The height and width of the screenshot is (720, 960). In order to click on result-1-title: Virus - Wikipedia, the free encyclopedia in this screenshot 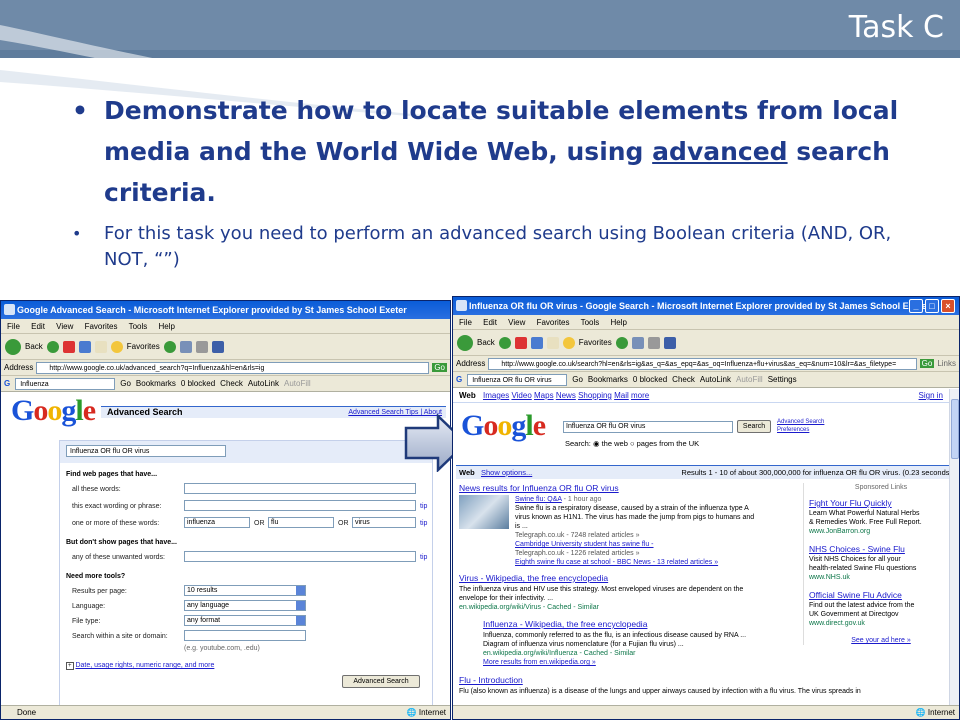, I will do `click(533, 578)`.